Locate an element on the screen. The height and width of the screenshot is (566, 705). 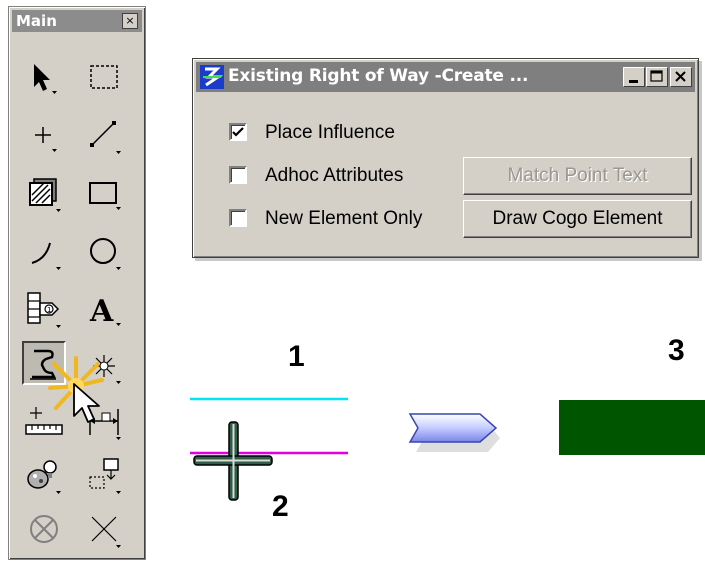
palette-title: Main is located at coordinates (36, 21).